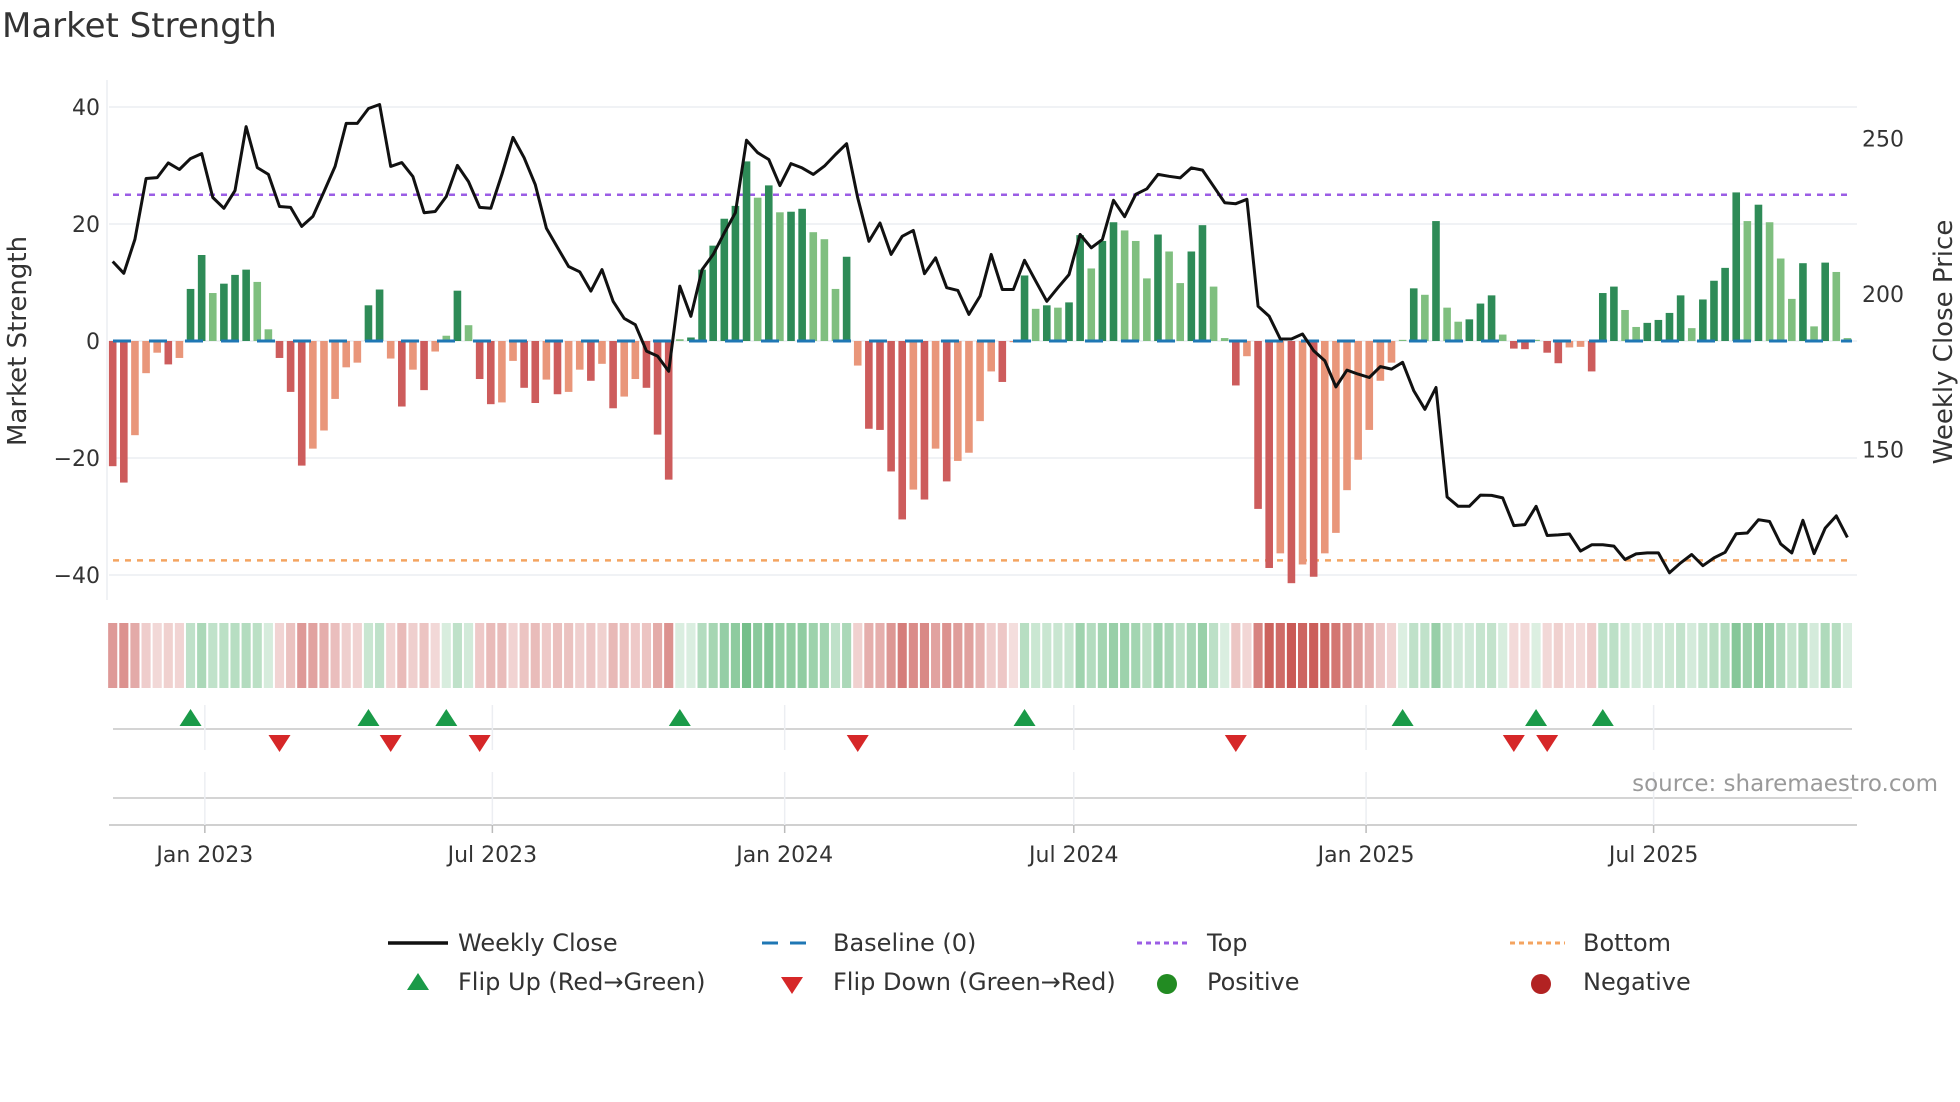  What do you see at coordinates (1227, 943) in the screenshot?
I see `legend-top: Top` at bounding box center [1227, 943].